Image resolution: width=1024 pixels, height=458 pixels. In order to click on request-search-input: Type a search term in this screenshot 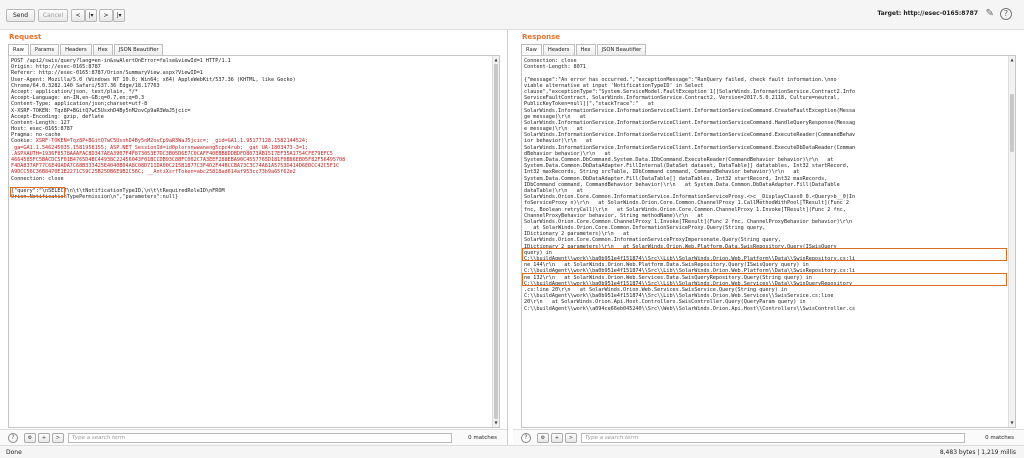, I will do `click(260, 438)`.